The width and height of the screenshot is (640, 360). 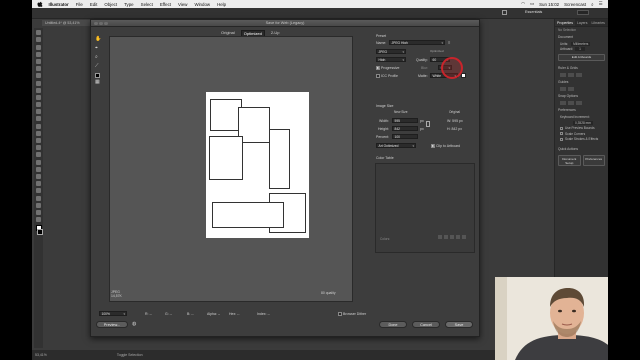 What do you see at coordinates (592, 4) in the screenshot?
I see `search-icon: ⌕` at bounding box center [592, 4].